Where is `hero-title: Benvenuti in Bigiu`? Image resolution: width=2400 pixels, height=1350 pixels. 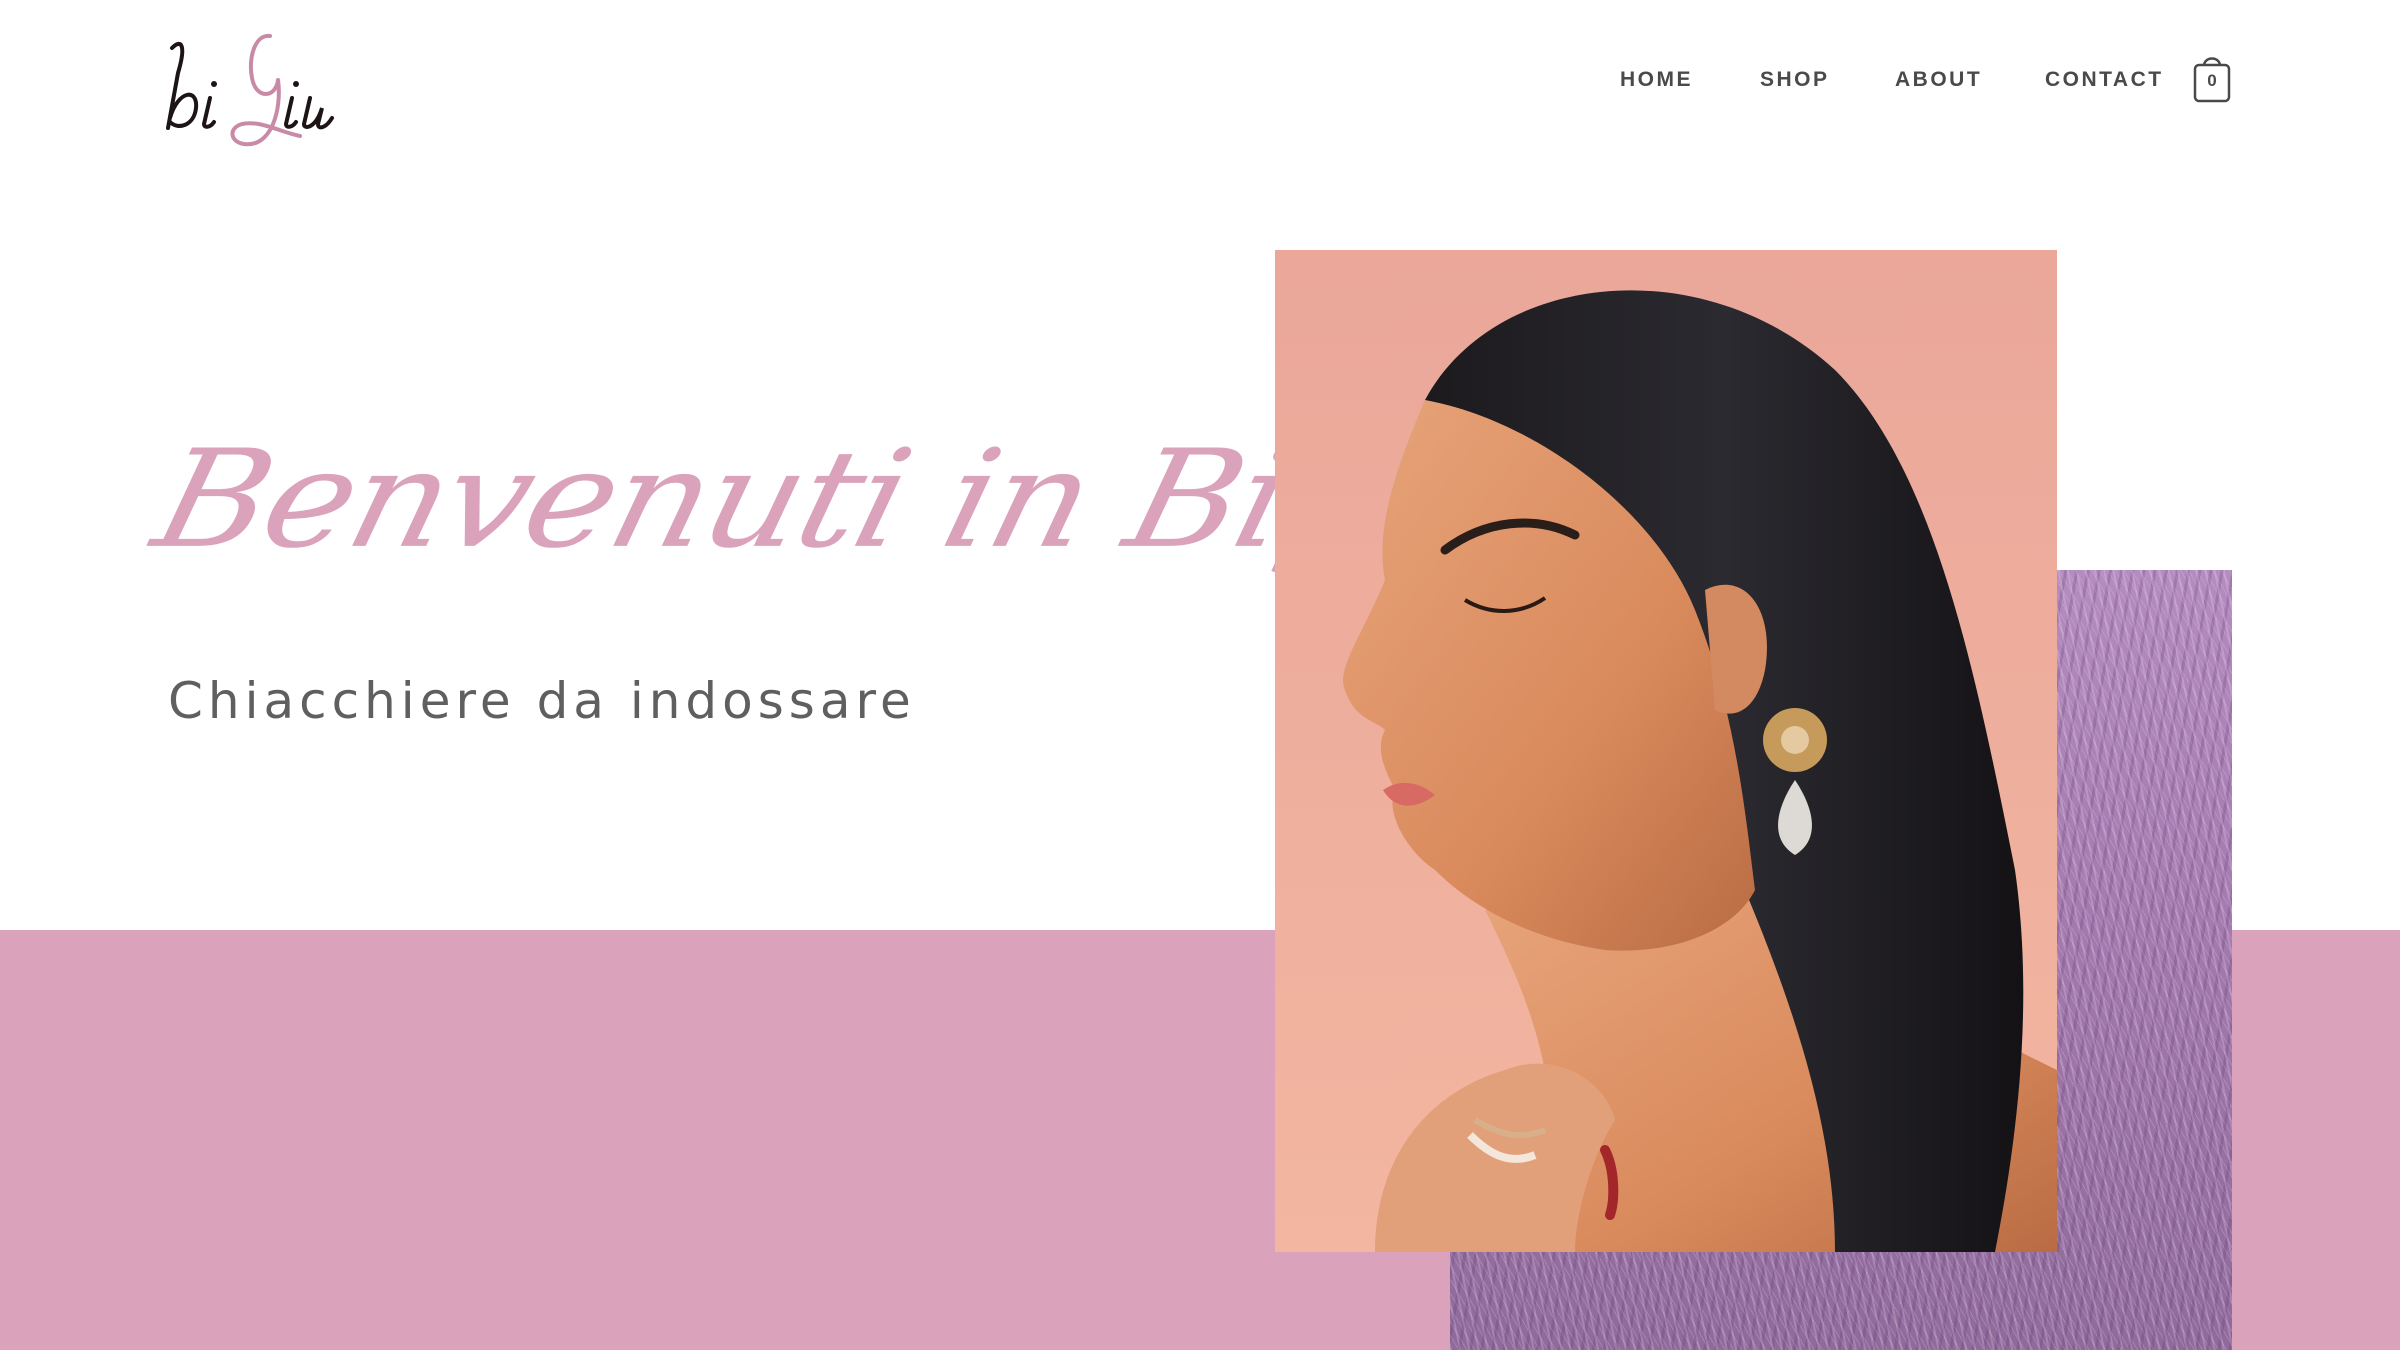
hero-title: Benvenuti in Bigiu is located at coordinates (837, 560).